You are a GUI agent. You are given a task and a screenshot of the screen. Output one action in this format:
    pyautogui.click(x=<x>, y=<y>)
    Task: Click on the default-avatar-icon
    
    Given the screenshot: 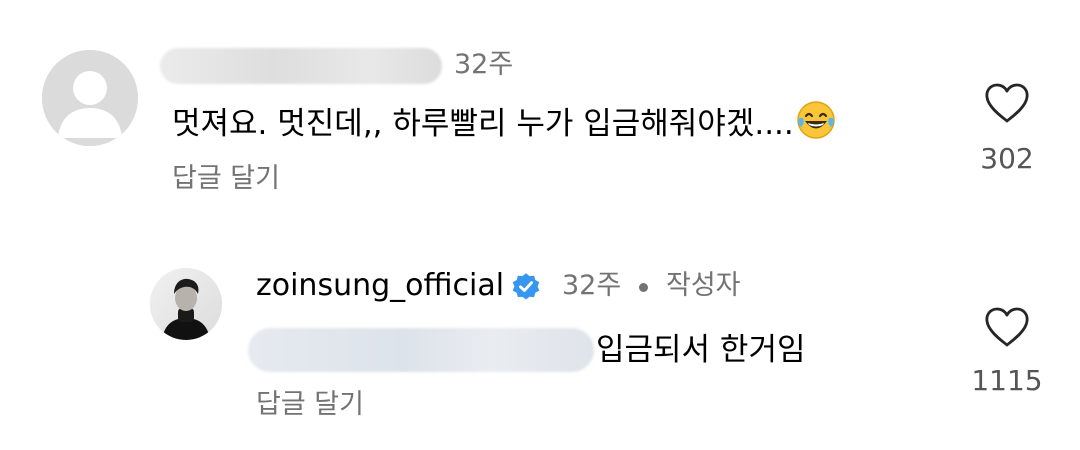 What is the action you would take?
    pyautogui.click(x=90, y=98)
    